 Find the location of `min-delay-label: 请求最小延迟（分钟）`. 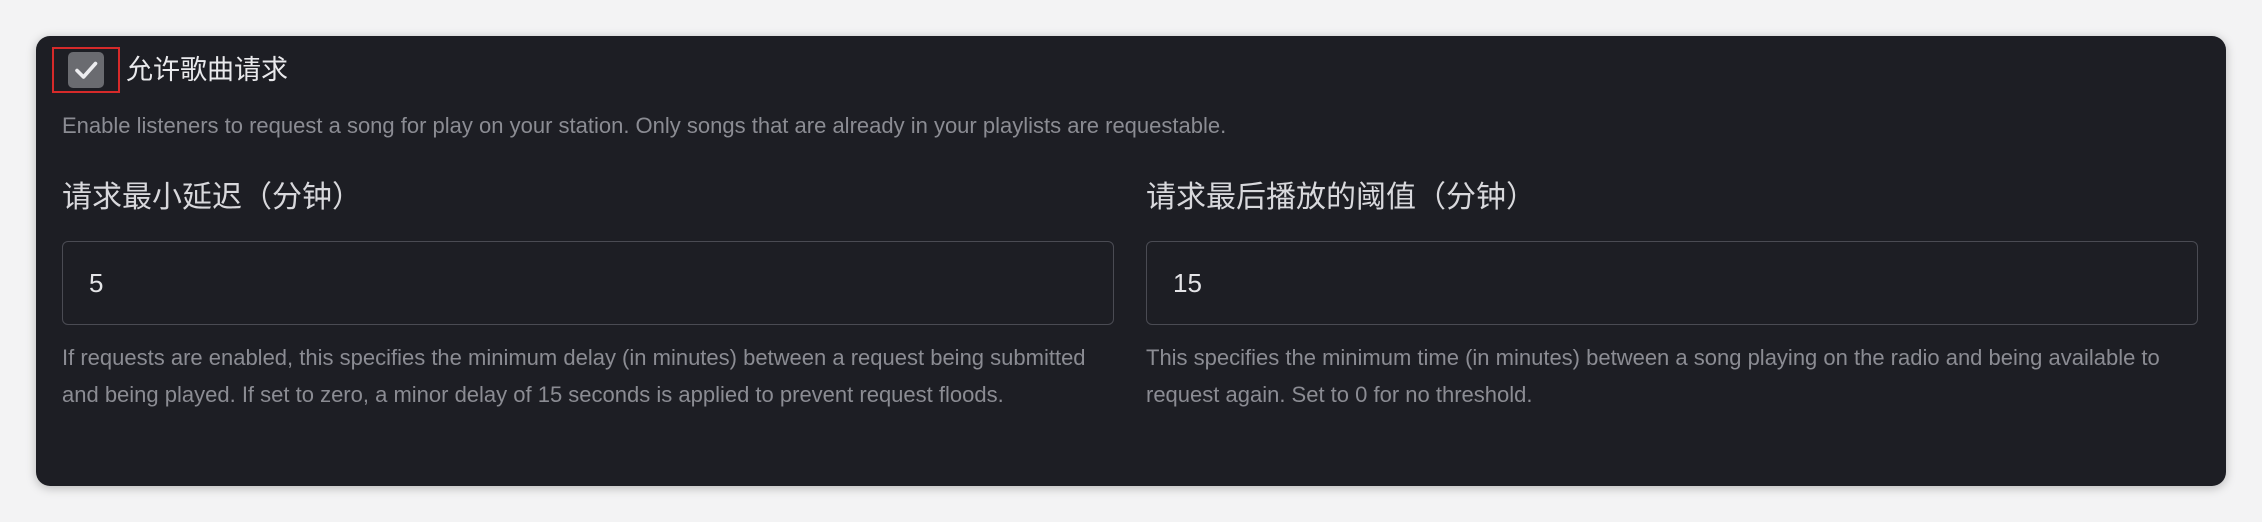

min-delay-label: 请求最小延迟（分钟） is located at coordinates (212, 197).